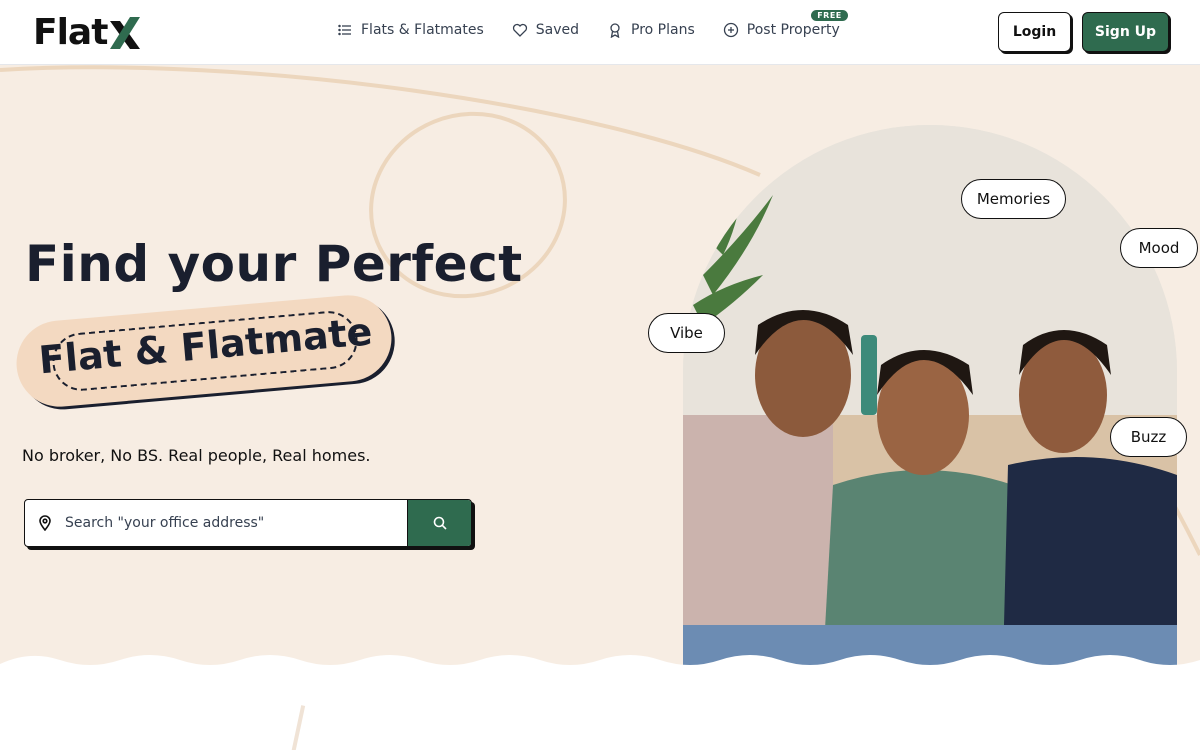 This screenshot has height=750, width=1200. I want to click on chip-vibe: Vibe, so click(686, 333).